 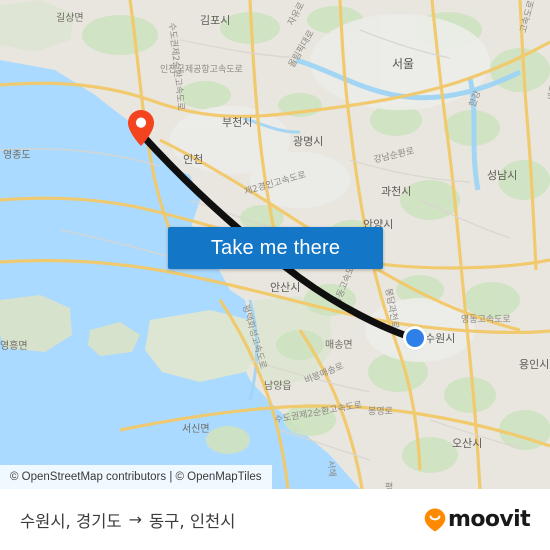 I want to click on trip-summary: 수원시, 경기도 → 동구, 인천시, so click(x=127, y=520).